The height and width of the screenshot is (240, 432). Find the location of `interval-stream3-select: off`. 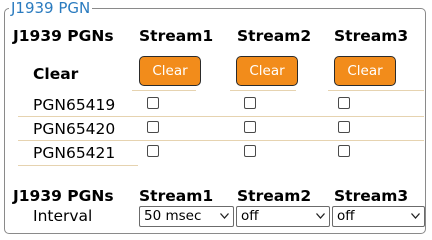

interval-stream3-select: off is located at coordinates (378, 216).